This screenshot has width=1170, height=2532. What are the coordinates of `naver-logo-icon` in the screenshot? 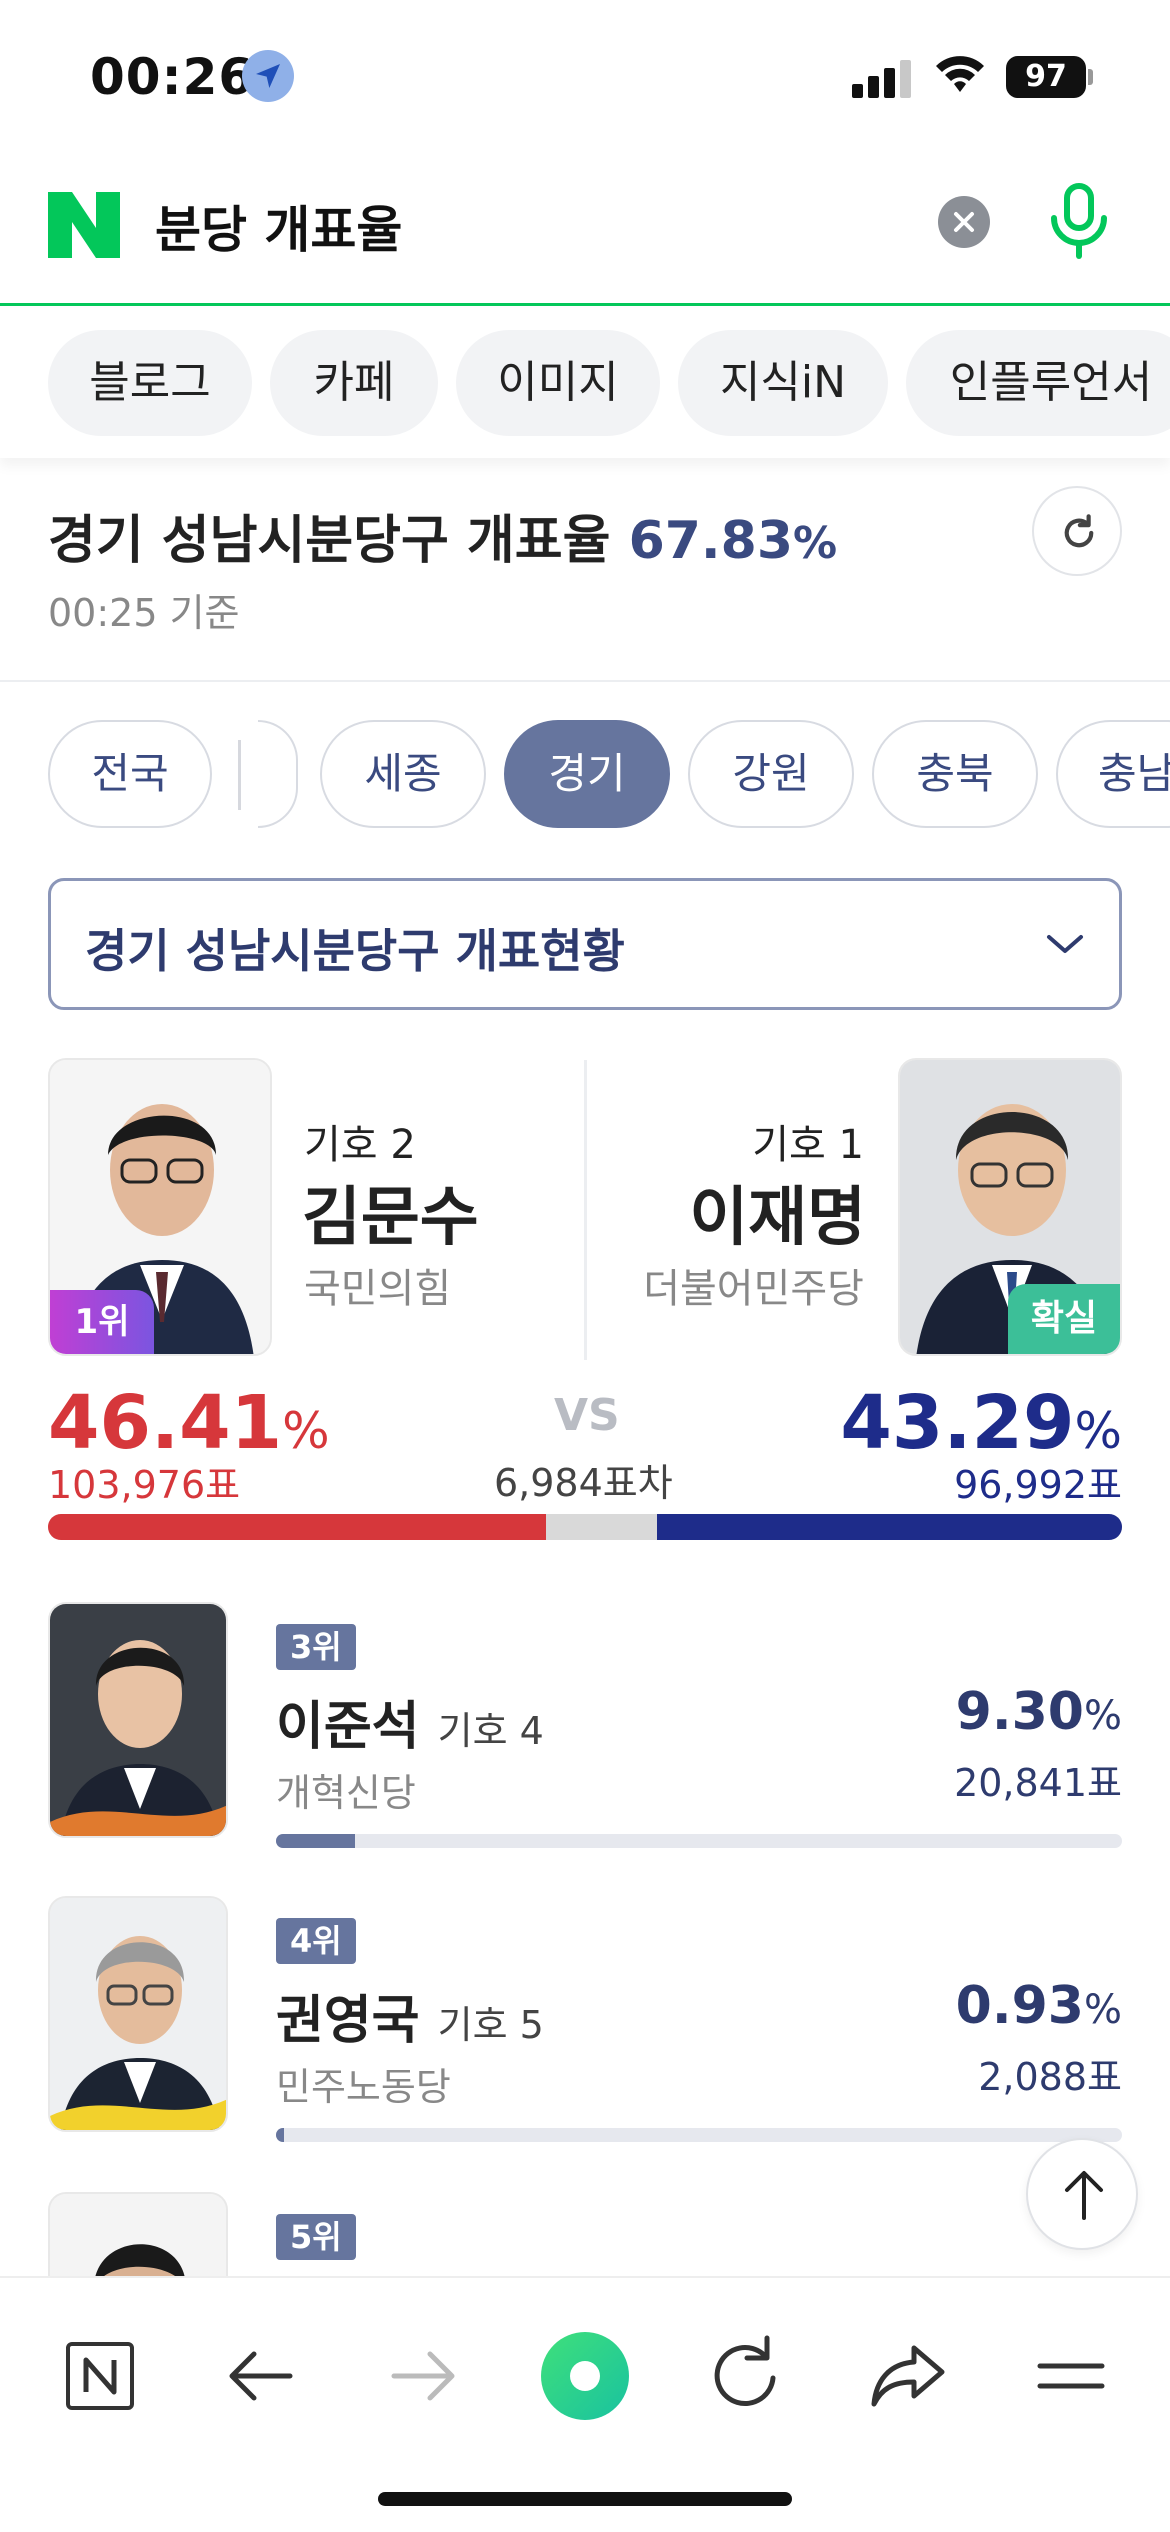 It's located at (84, 225).